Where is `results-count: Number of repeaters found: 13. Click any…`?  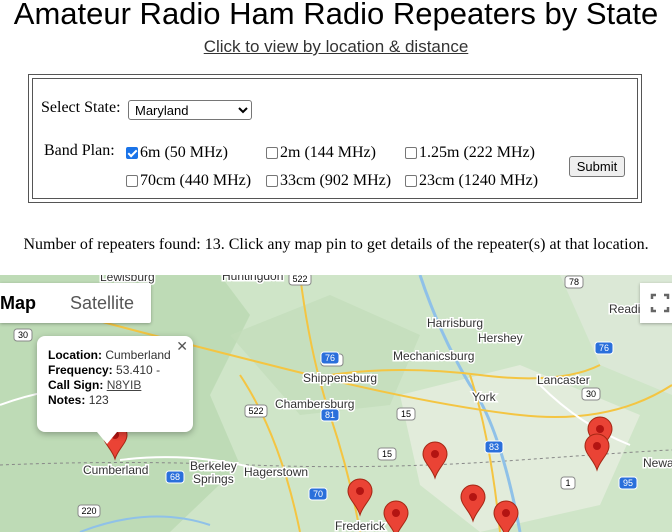 results-count: Number of repeaters found: 13. Click any… is located at coordinates (336, 244).